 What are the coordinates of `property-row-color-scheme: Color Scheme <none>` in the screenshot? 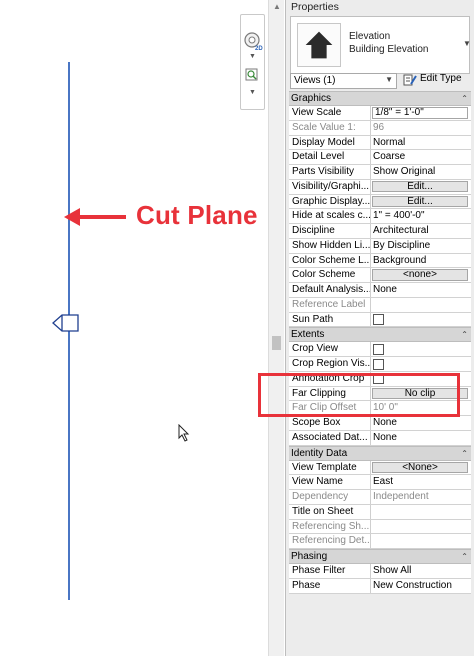 It's located at (380, 275).